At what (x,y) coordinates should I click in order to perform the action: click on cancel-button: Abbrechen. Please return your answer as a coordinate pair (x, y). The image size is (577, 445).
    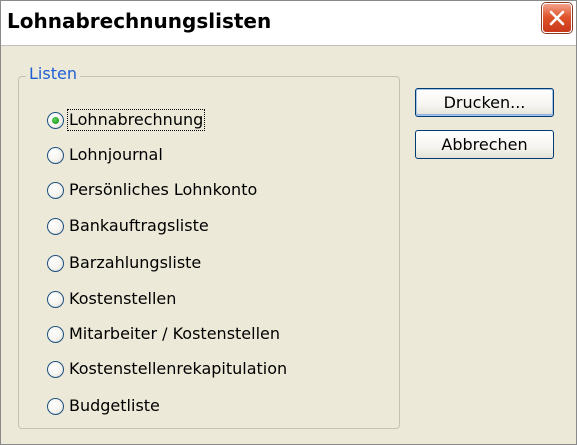
    Looking at the image, I should click on (484, 144).